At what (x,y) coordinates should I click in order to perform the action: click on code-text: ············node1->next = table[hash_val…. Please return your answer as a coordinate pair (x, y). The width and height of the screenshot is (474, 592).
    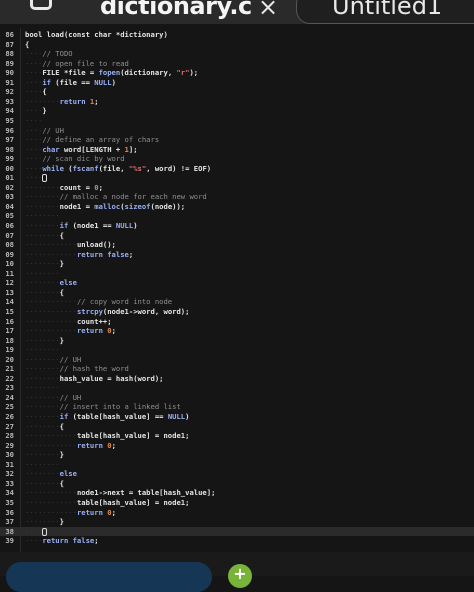
    Looking at the image, I should click on (120, 493).